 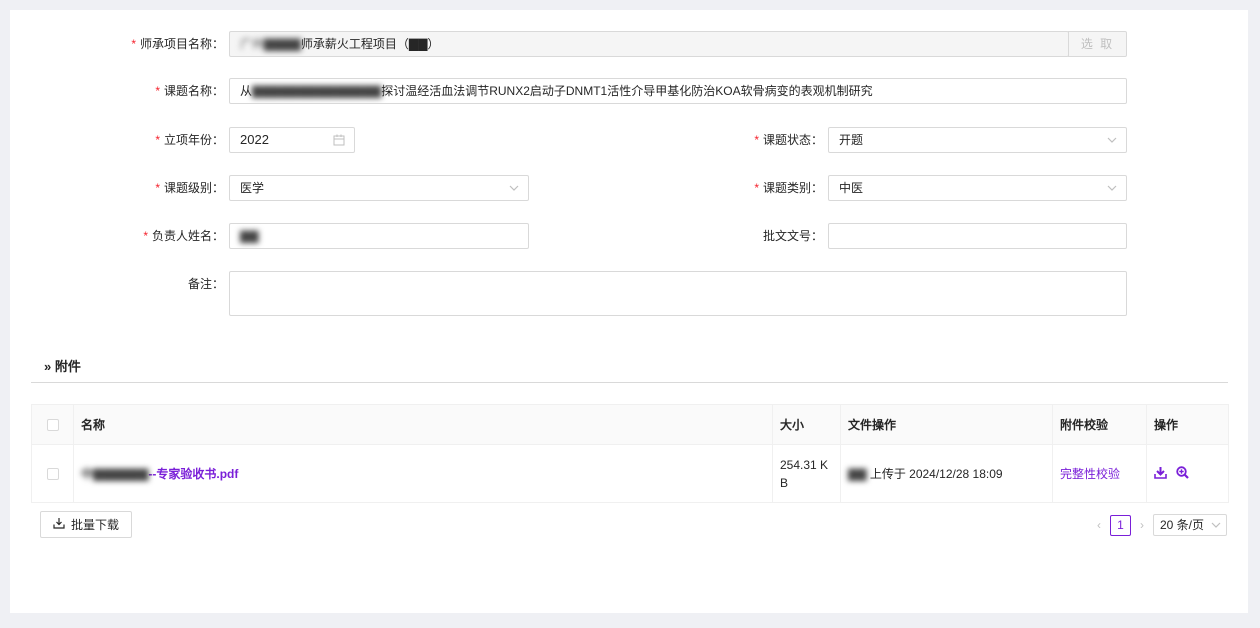 I want to click on year-label: * 立项年份：, so click(x=189, y=140).